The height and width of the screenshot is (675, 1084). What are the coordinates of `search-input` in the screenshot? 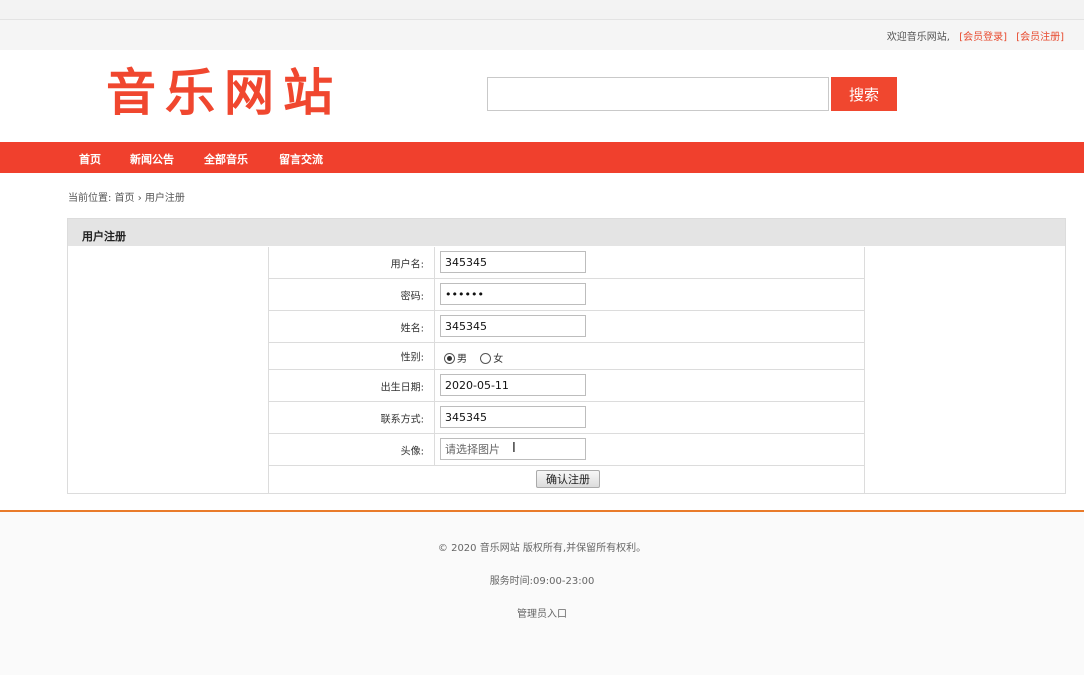 It's located at (658, 94).